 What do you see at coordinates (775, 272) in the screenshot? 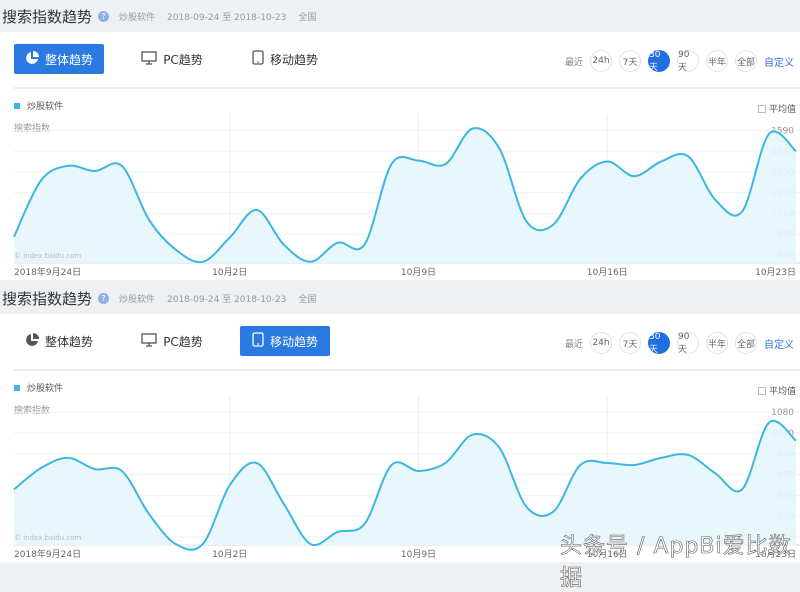
I see `x-tick-label: 10月23日` at bounding box center [775, 272].